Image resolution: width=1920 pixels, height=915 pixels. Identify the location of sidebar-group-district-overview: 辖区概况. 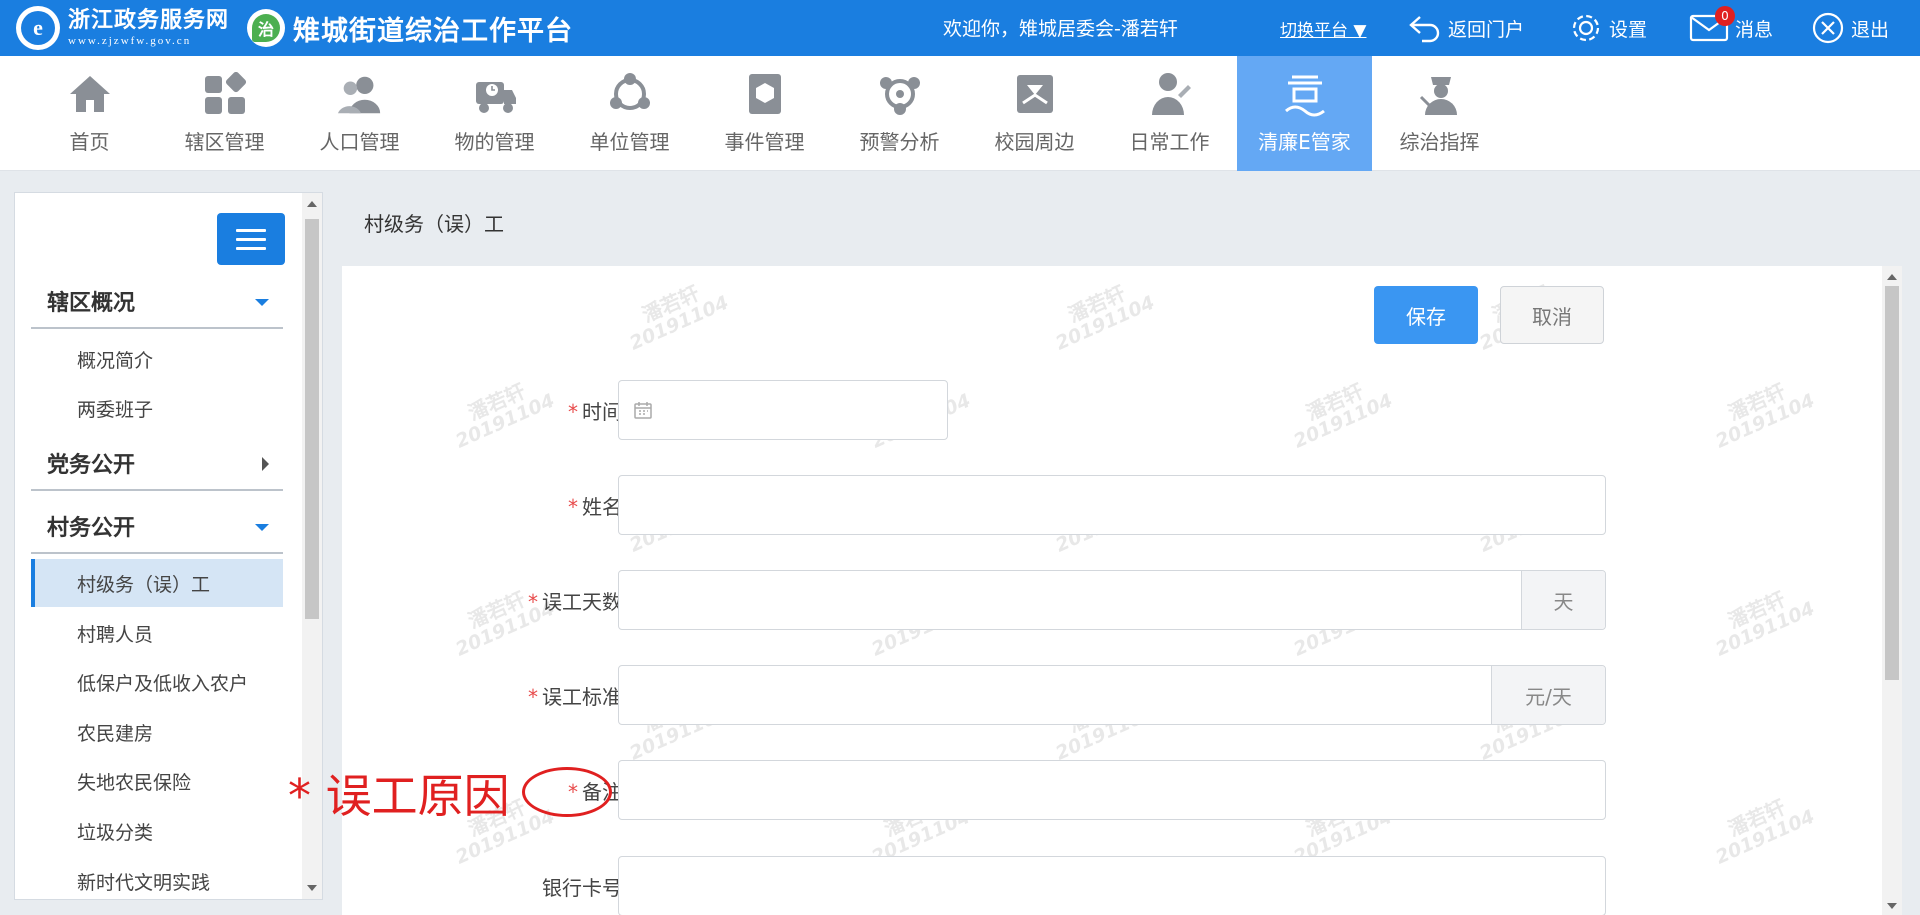
(157, 302).